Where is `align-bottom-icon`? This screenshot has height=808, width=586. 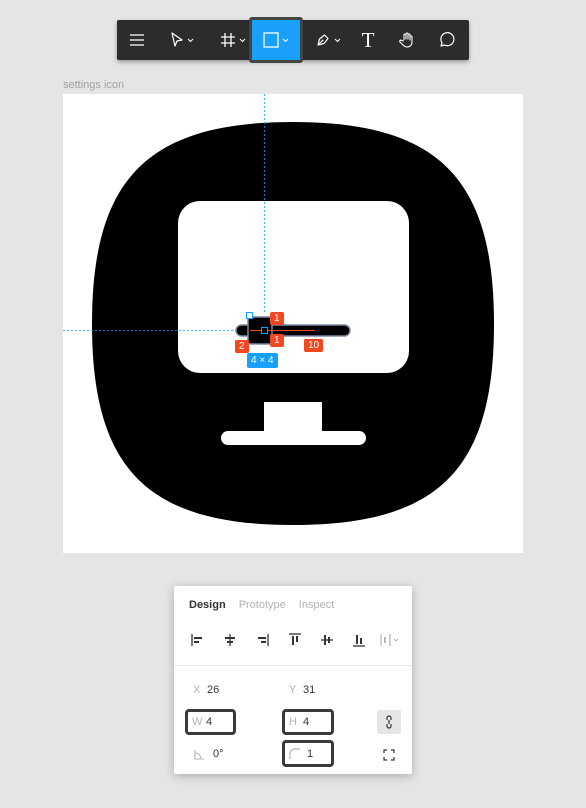
align-bottom-icon is located at coordinates (359, 640).